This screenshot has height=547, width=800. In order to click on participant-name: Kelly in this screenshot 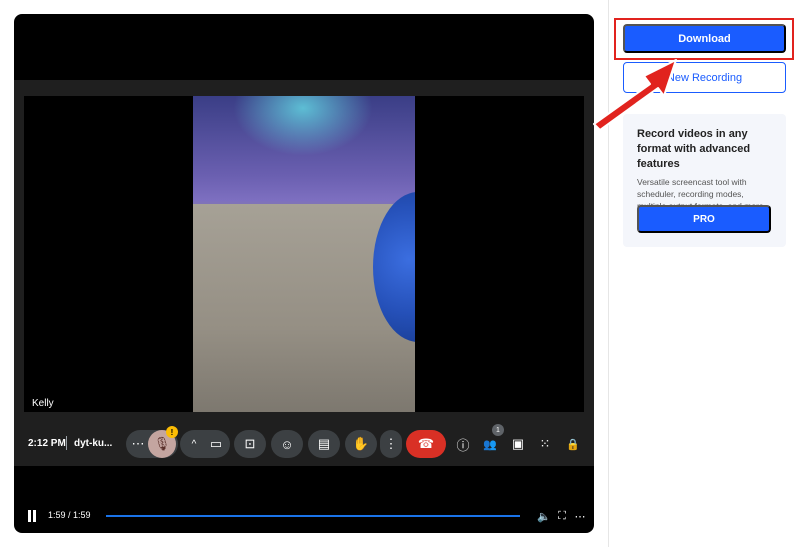, I will do `click(43, 403)`.